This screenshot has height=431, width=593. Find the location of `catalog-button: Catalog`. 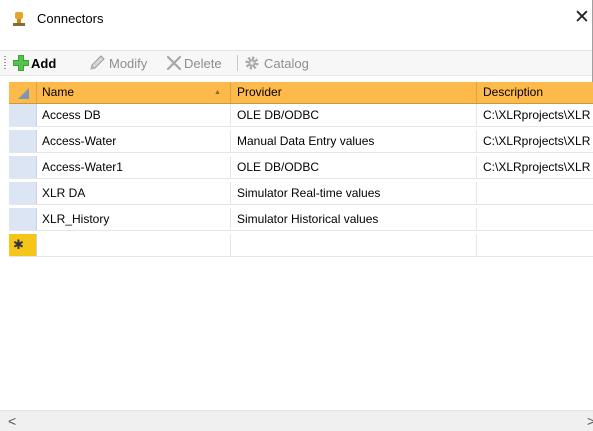

catalog-button: Catalog is located at coordinates (276, 63).